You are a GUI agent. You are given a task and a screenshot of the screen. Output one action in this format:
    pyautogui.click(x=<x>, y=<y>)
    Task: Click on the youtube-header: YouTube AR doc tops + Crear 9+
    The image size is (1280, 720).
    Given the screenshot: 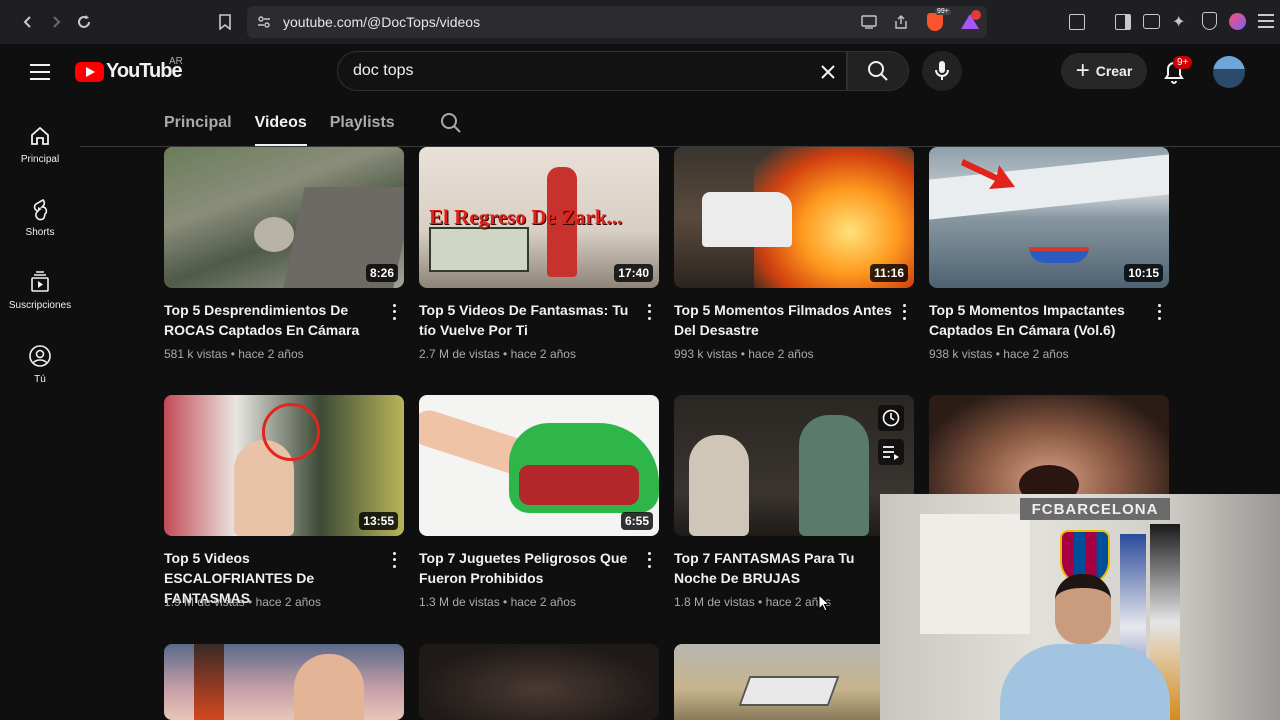 What is the action you would take?
    pyautogui.click(x=640, y=72)
    